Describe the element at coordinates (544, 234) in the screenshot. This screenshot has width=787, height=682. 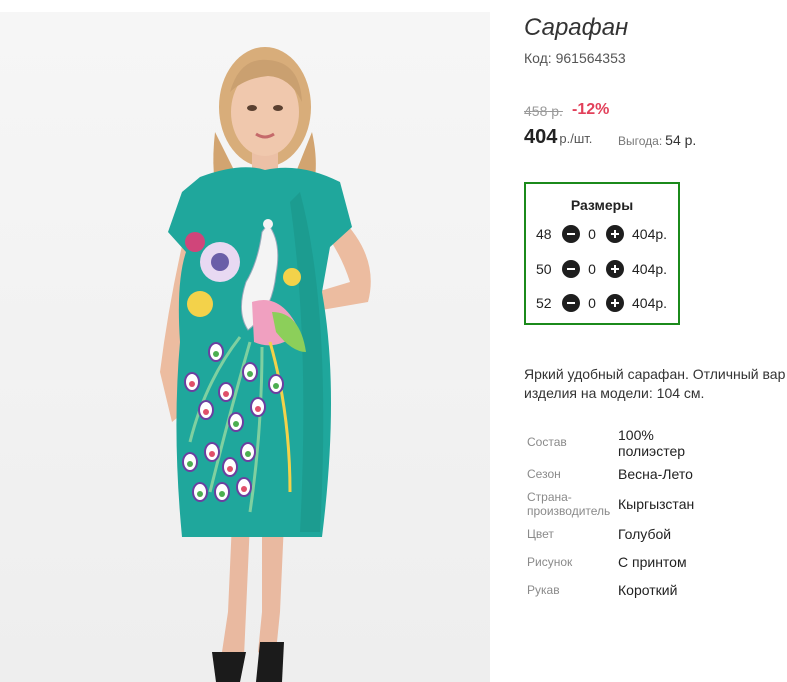
I see `size-value: 48` at that location.